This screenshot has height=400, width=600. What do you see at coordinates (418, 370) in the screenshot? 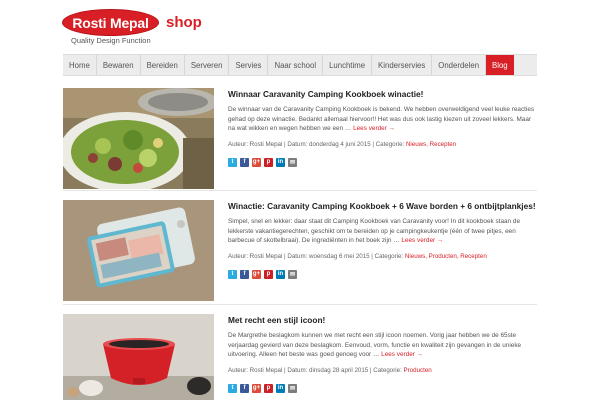
I see `category-links: Producten` at bounding box center [418, 370].